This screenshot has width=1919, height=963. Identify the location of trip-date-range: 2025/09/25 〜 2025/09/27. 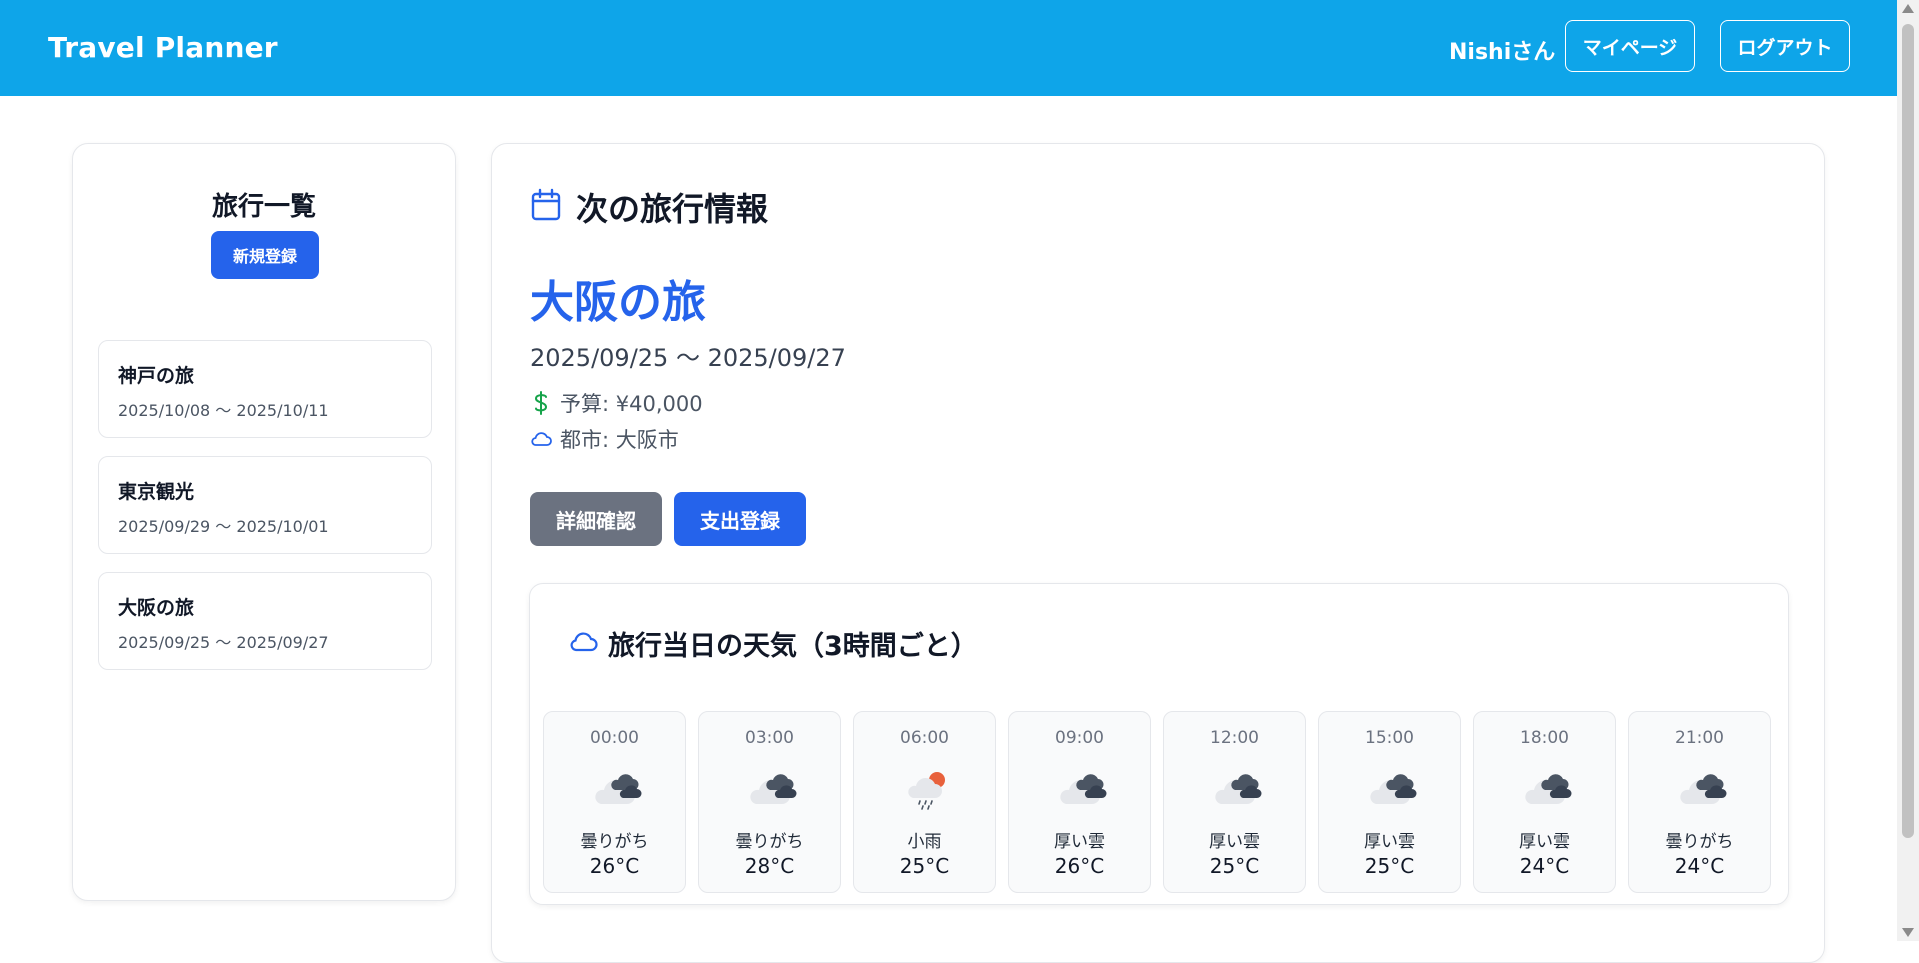
(688, 358).